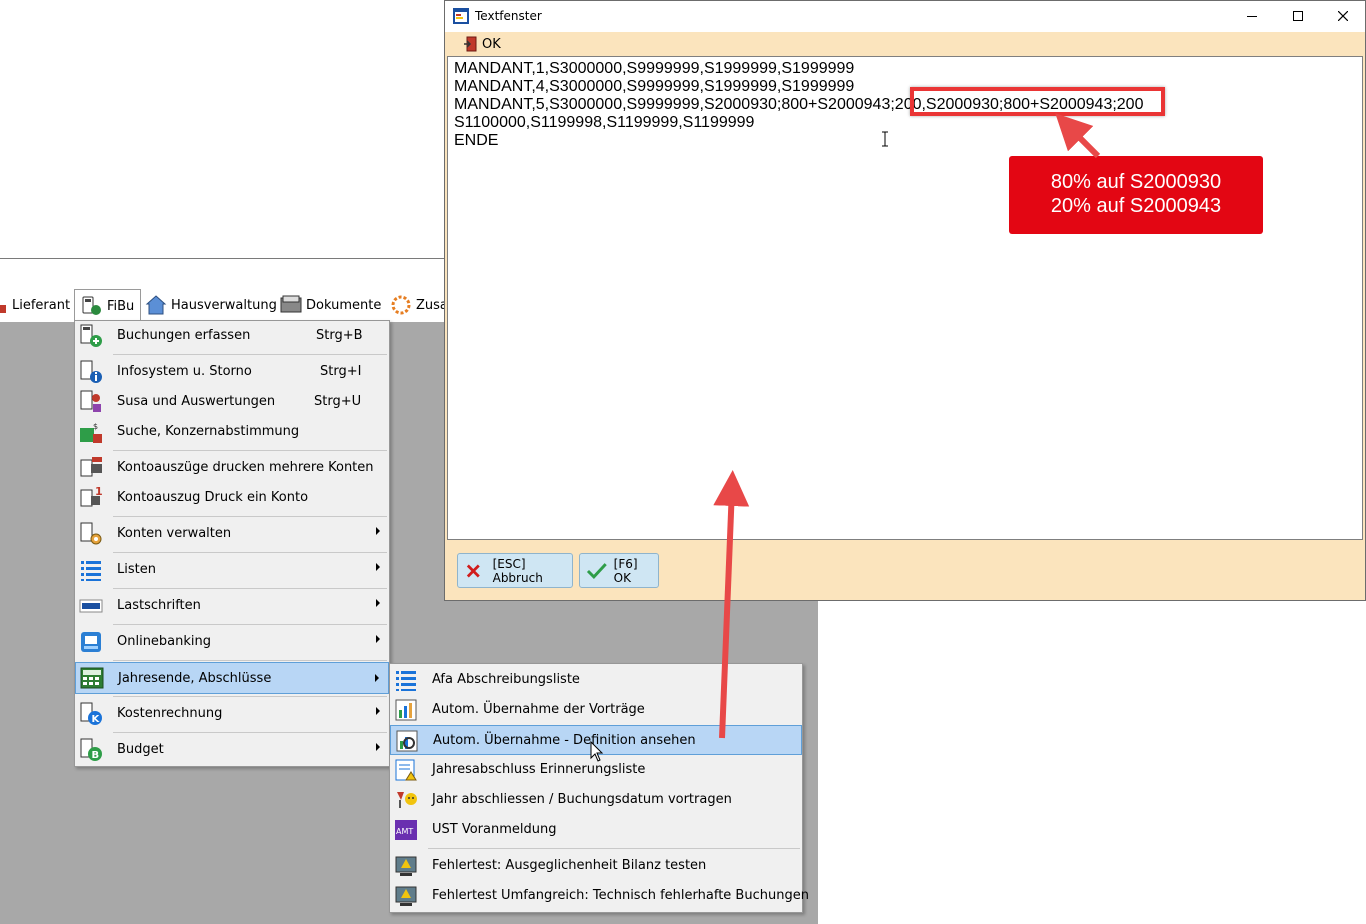 This screenshot has width=1366, height=924. I want to click on window-title: Textfenster, so click(508, 16).